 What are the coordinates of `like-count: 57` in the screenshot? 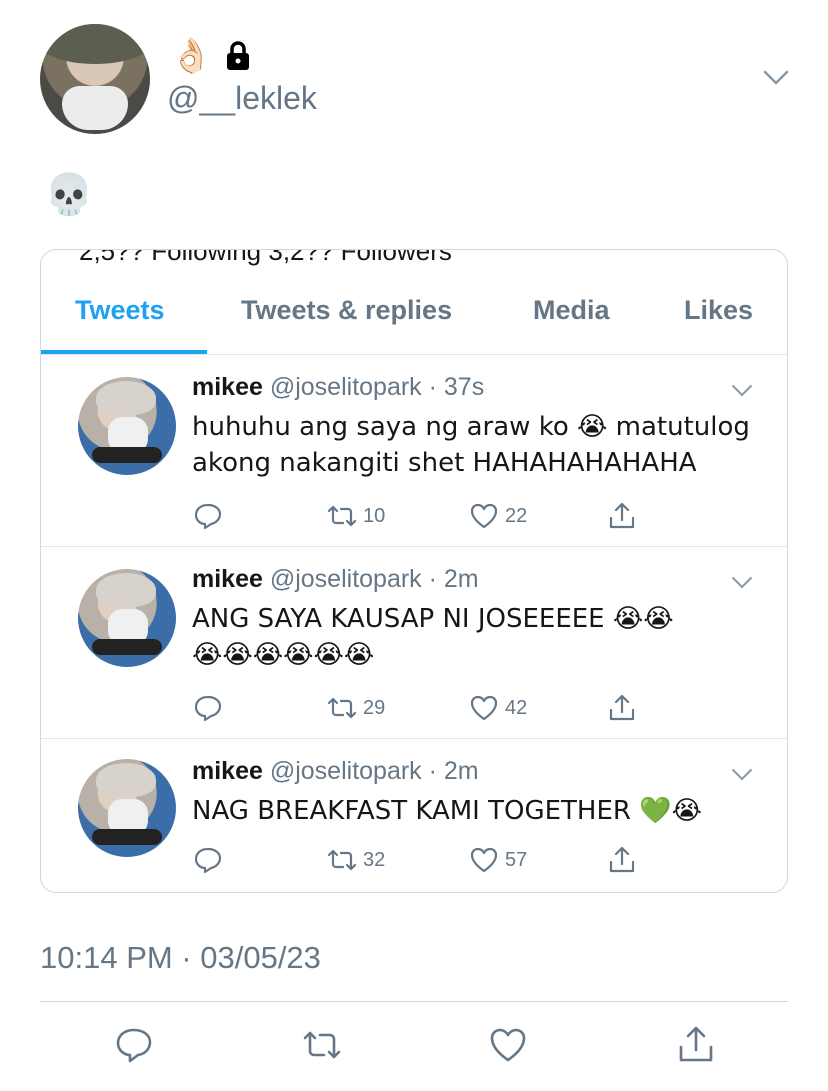 It's located at (516, 859).